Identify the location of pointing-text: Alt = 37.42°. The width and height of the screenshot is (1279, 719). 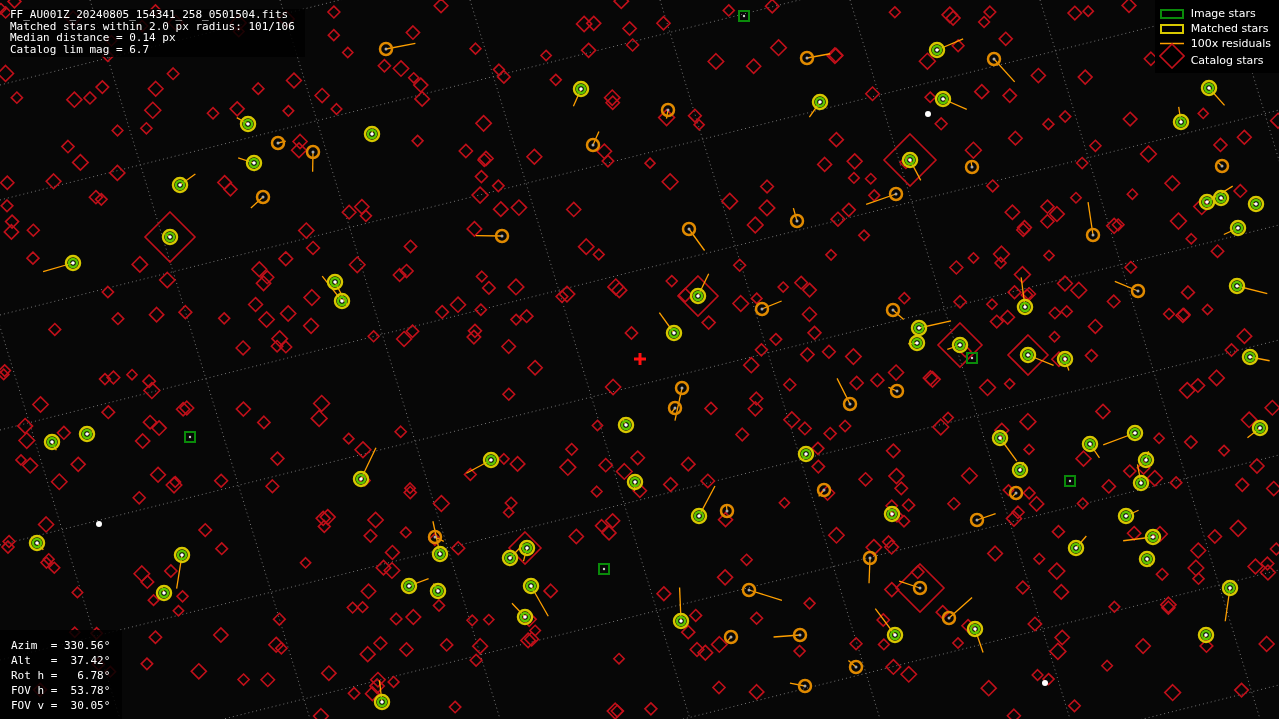
(61, 660).